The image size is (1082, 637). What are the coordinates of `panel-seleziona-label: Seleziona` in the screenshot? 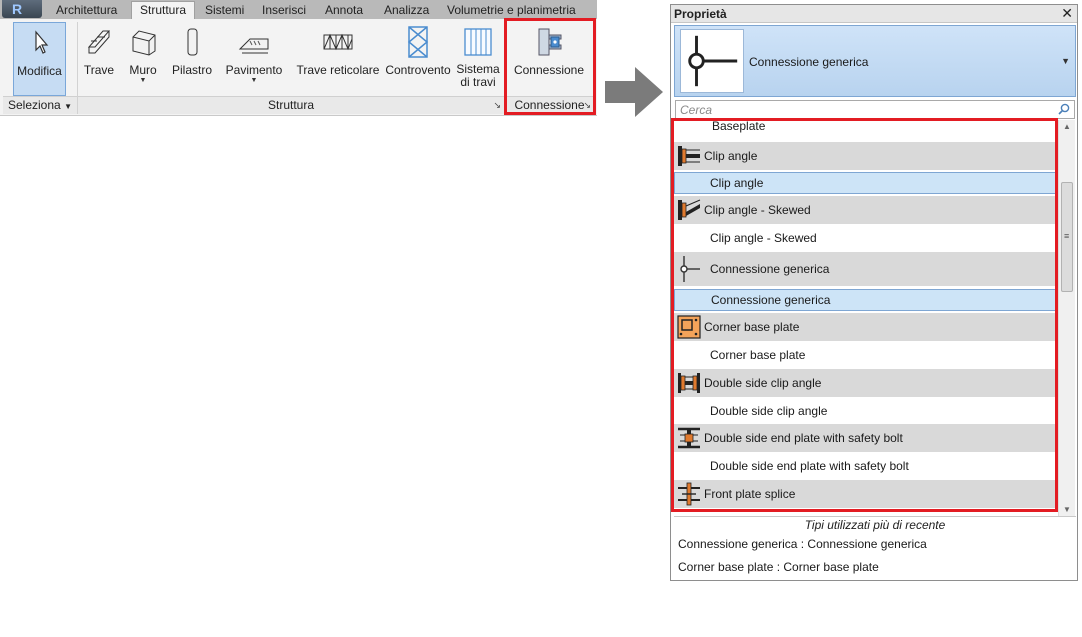 It's located at (34, 105).